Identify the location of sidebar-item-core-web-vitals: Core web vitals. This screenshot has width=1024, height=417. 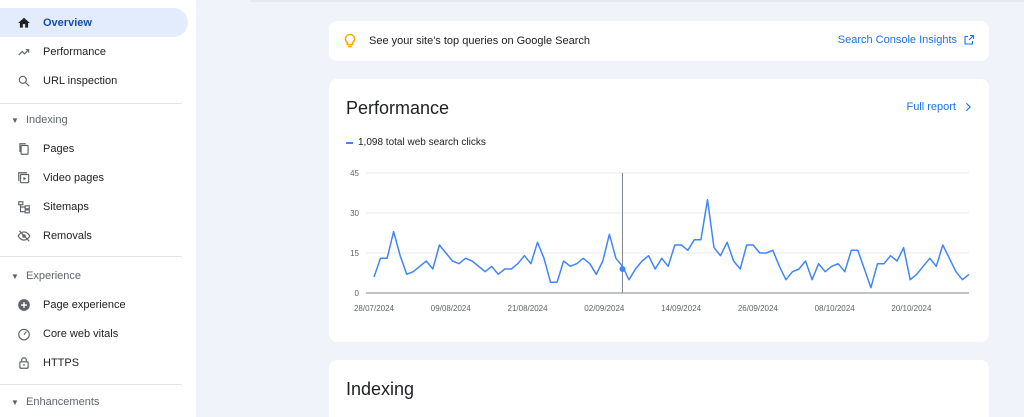
(94, 333).